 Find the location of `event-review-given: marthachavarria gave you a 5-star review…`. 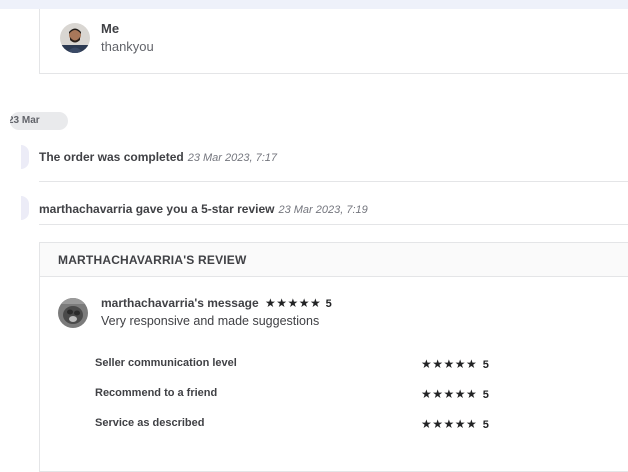

event-review-given: marthachavarria gave you a 5-star review… is located at coordinates (203, 209).